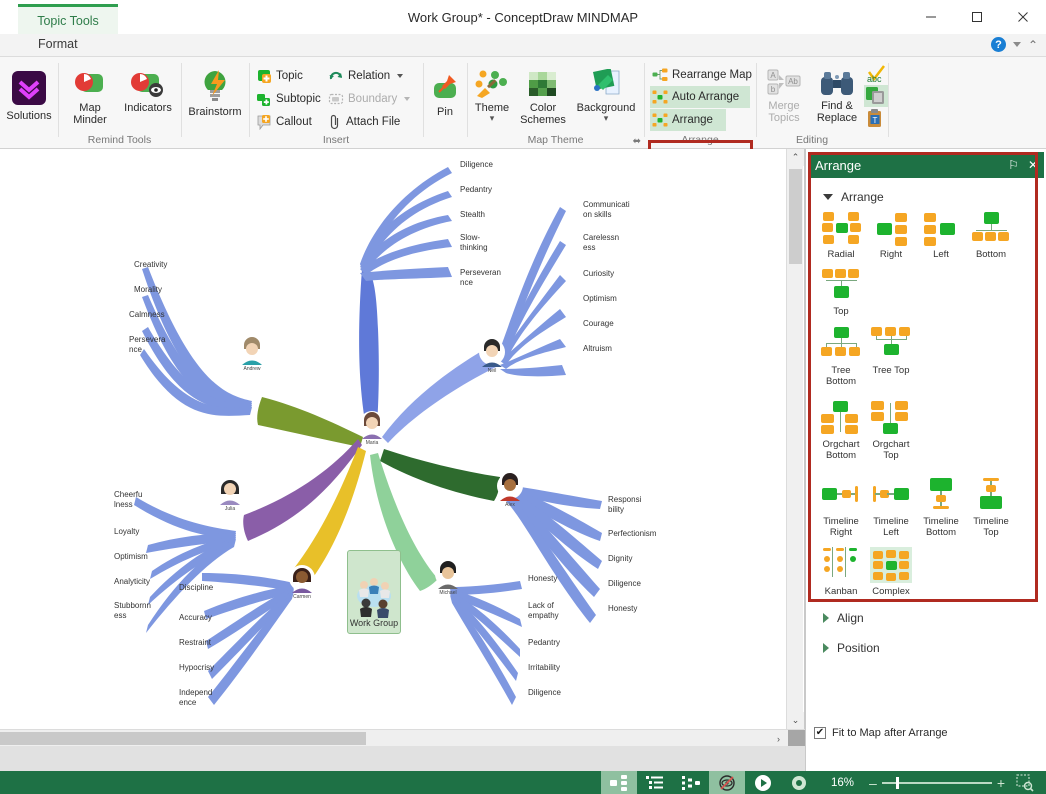  What do you see at coordinates (941, 235) in the screenshot?
I see `arrange-option-left: Left` at bounding box center [941, 235].